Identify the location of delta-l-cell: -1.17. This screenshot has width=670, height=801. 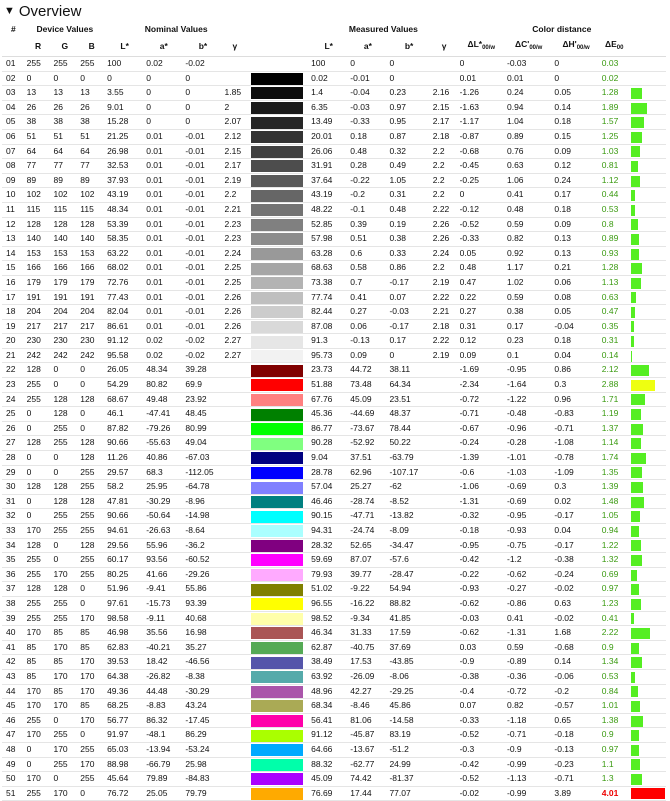
(481, 122).